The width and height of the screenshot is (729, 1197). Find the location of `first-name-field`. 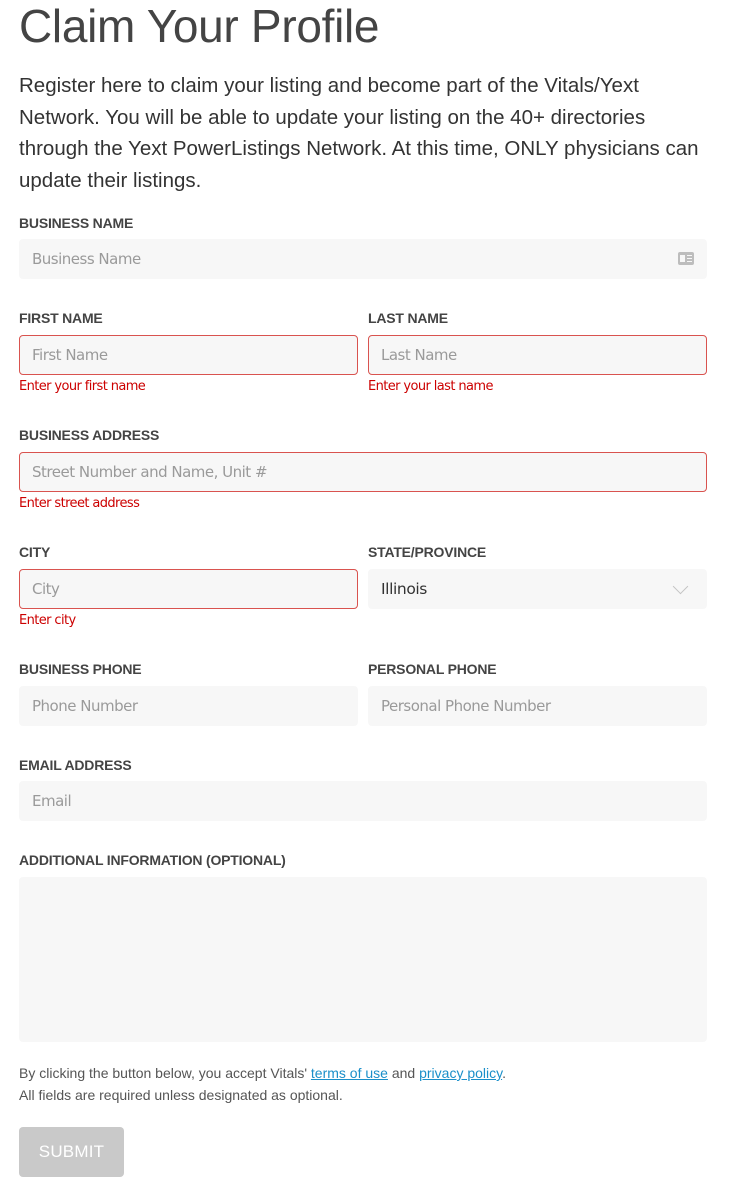

first-name-field is located at coordinates (188, 355).